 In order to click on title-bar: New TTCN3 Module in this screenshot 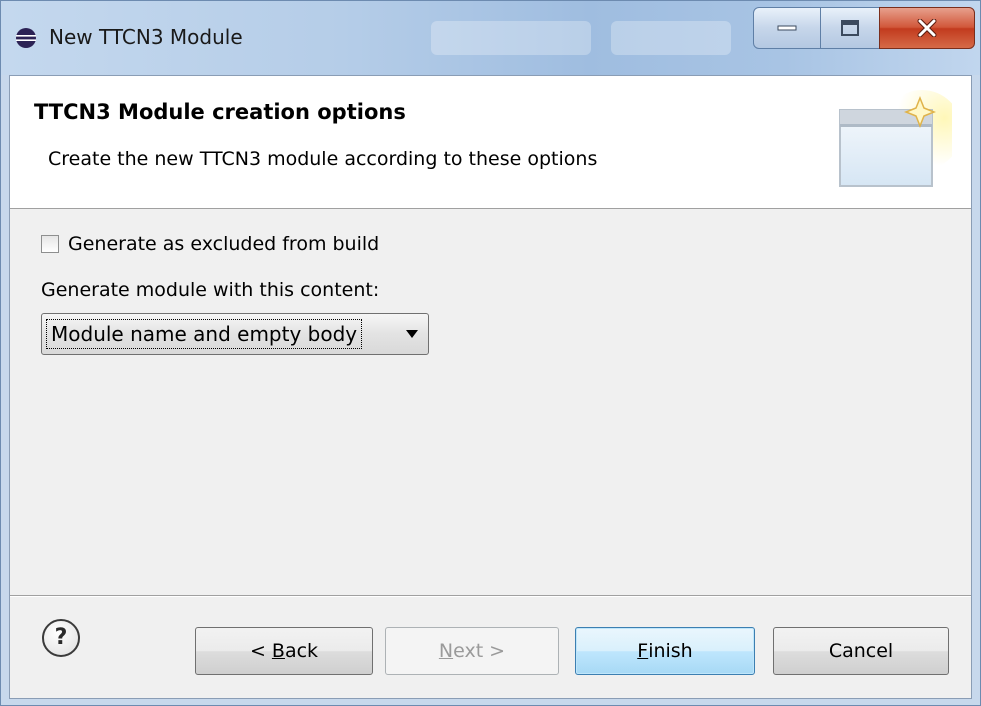, I will do `click(490, 38)`.